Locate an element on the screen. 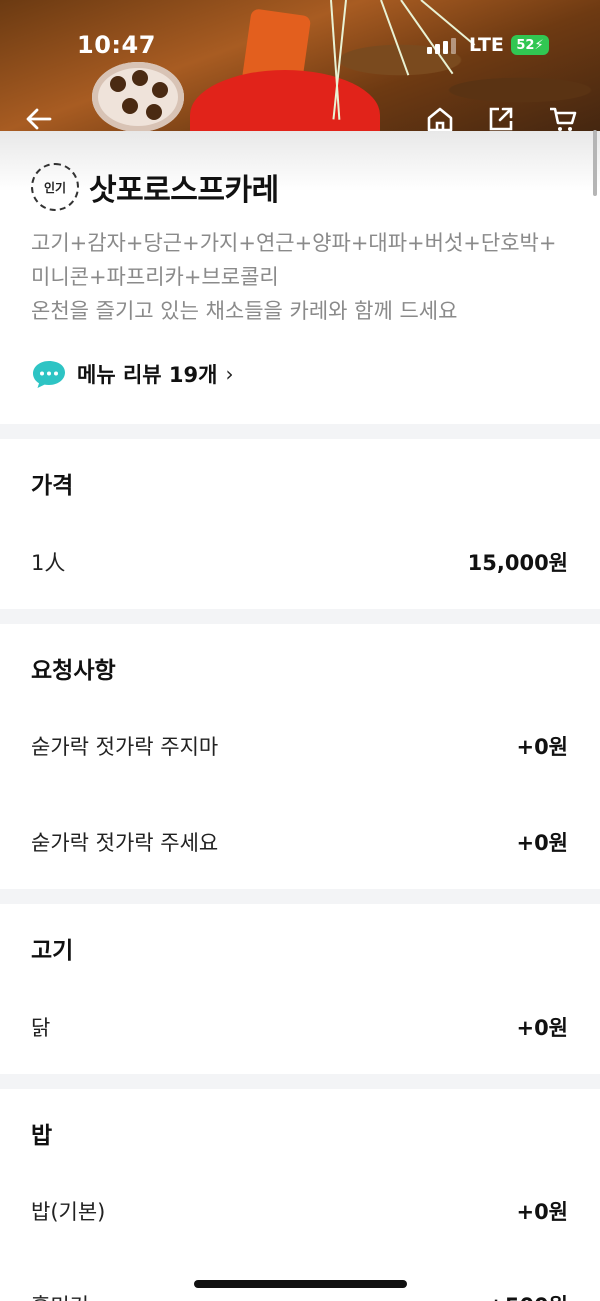 This screenshot has width=600, height=1301. share-button is located at coordinates (501, 119).